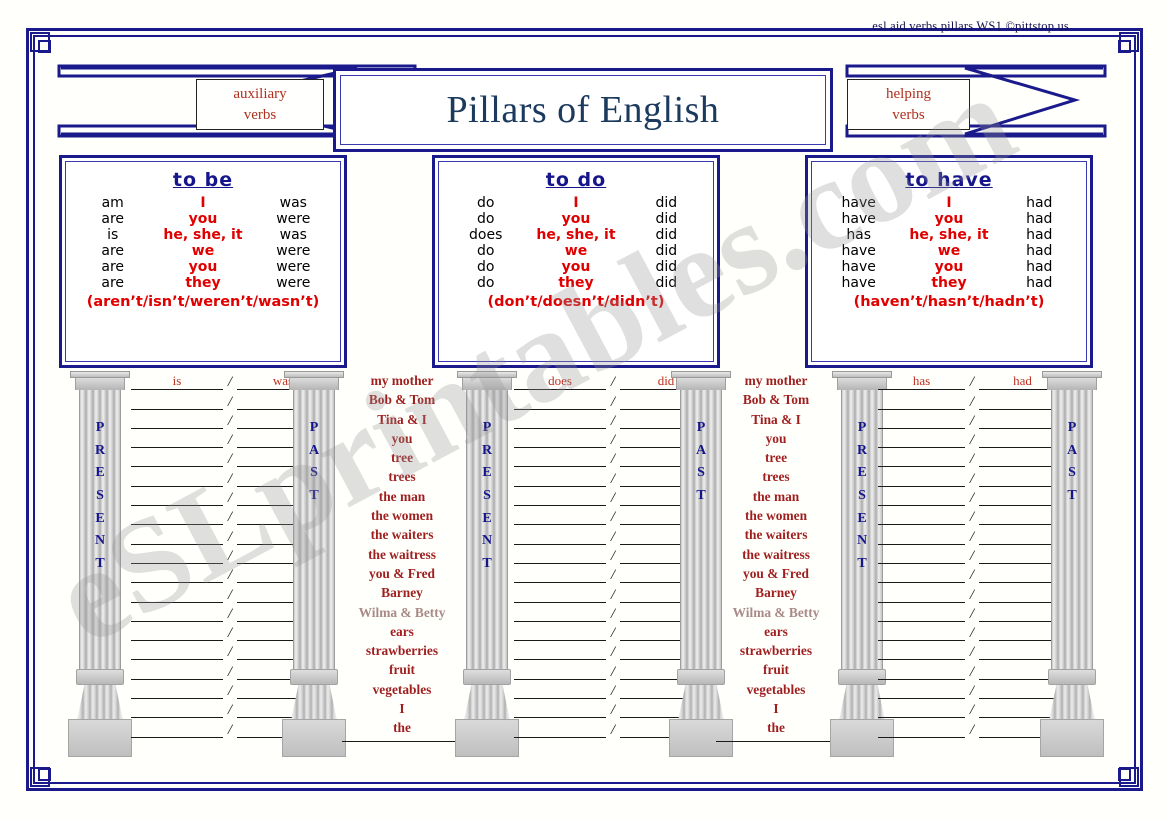  I want to click on subject-word: the, so click(402, 728).